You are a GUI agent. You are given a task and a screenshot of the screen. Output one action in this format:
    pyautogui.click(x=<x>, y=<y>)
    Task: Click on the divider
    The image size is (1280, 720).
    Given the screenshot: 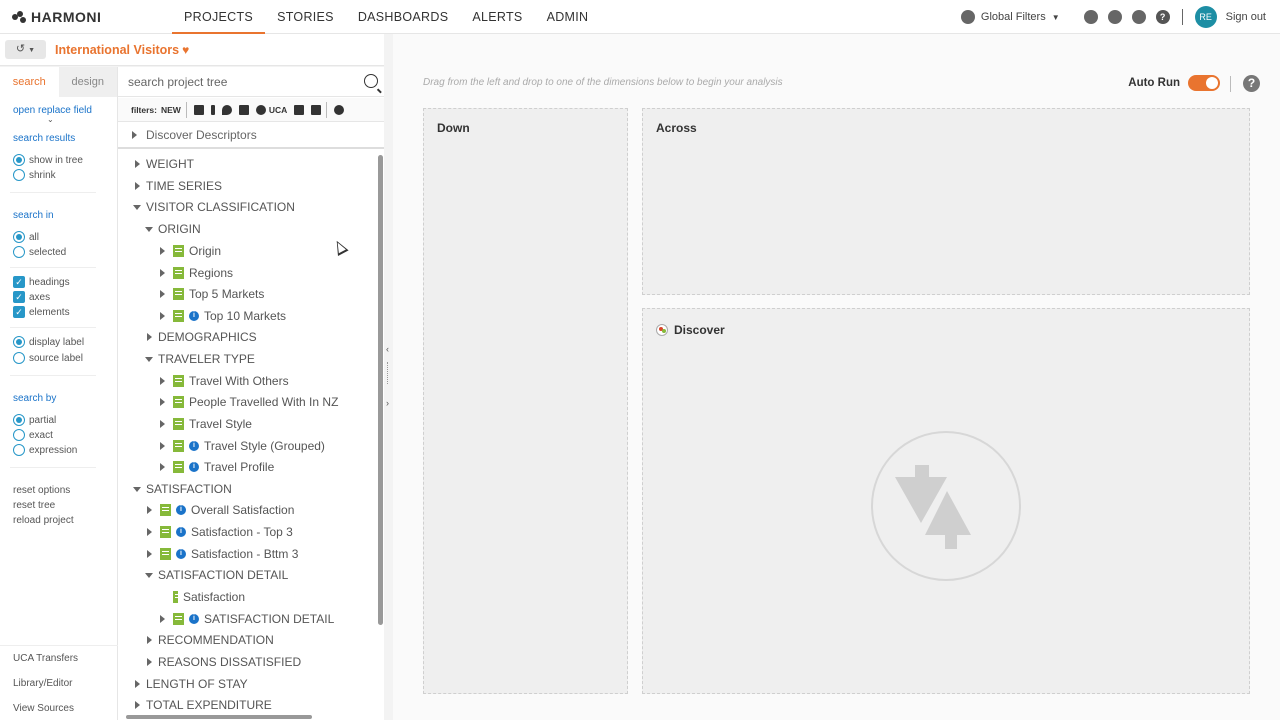 What is the action you would take?
    pyautogui.click(x=53, y=267)
    